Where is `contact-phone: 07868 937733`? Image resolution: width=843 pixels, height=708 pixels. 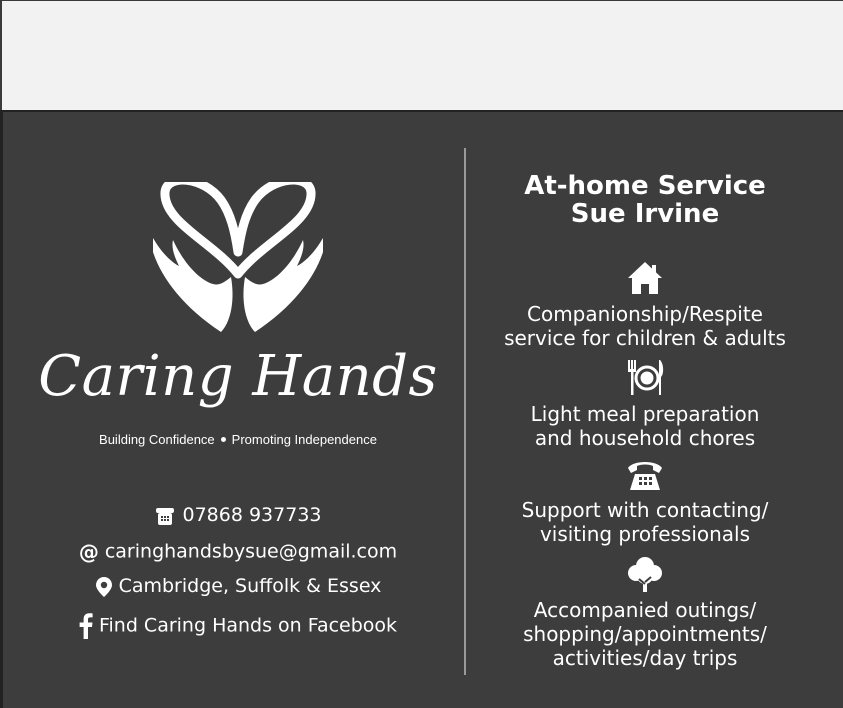
contact-phone: 07868 937733 is located at coordinates (238, 515).